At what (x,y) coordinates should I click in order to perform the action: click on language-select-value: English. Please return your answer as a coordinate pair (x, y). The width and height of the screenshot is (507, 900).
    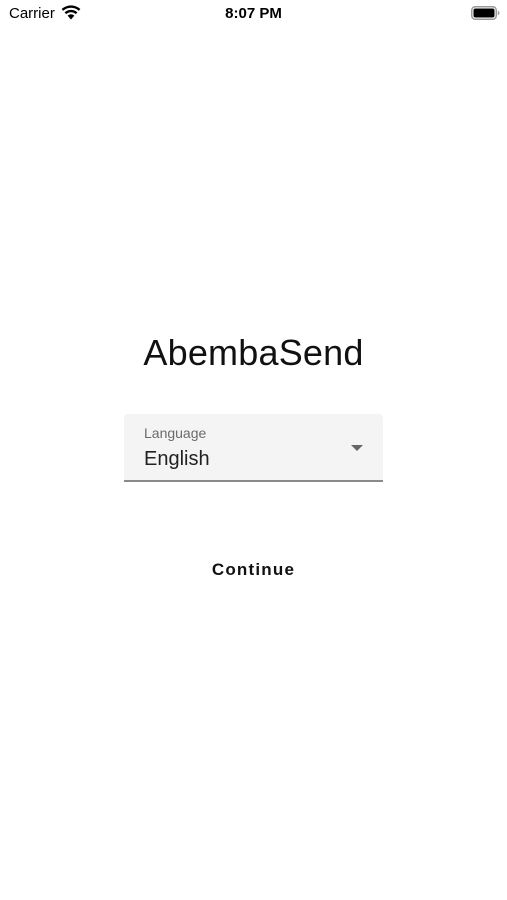
    Looking at the image, I should click on (177, 459).